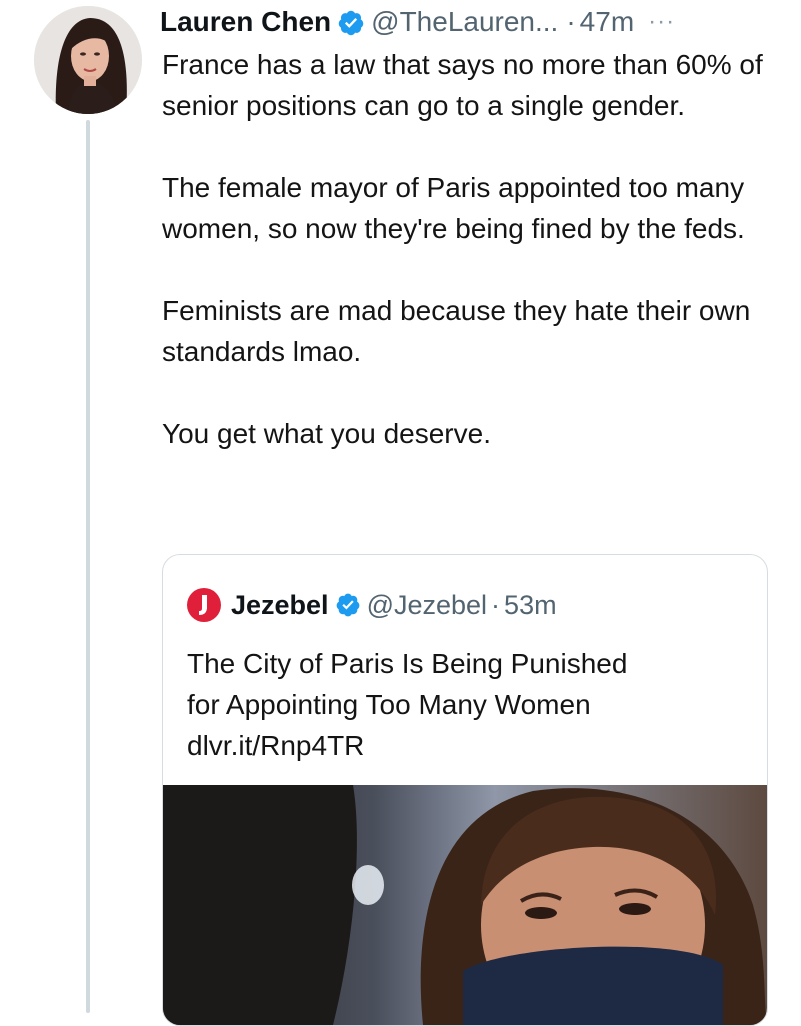 This screenshot has width=801, height=1026. I want to click on author-avatar, so click(88, 60).